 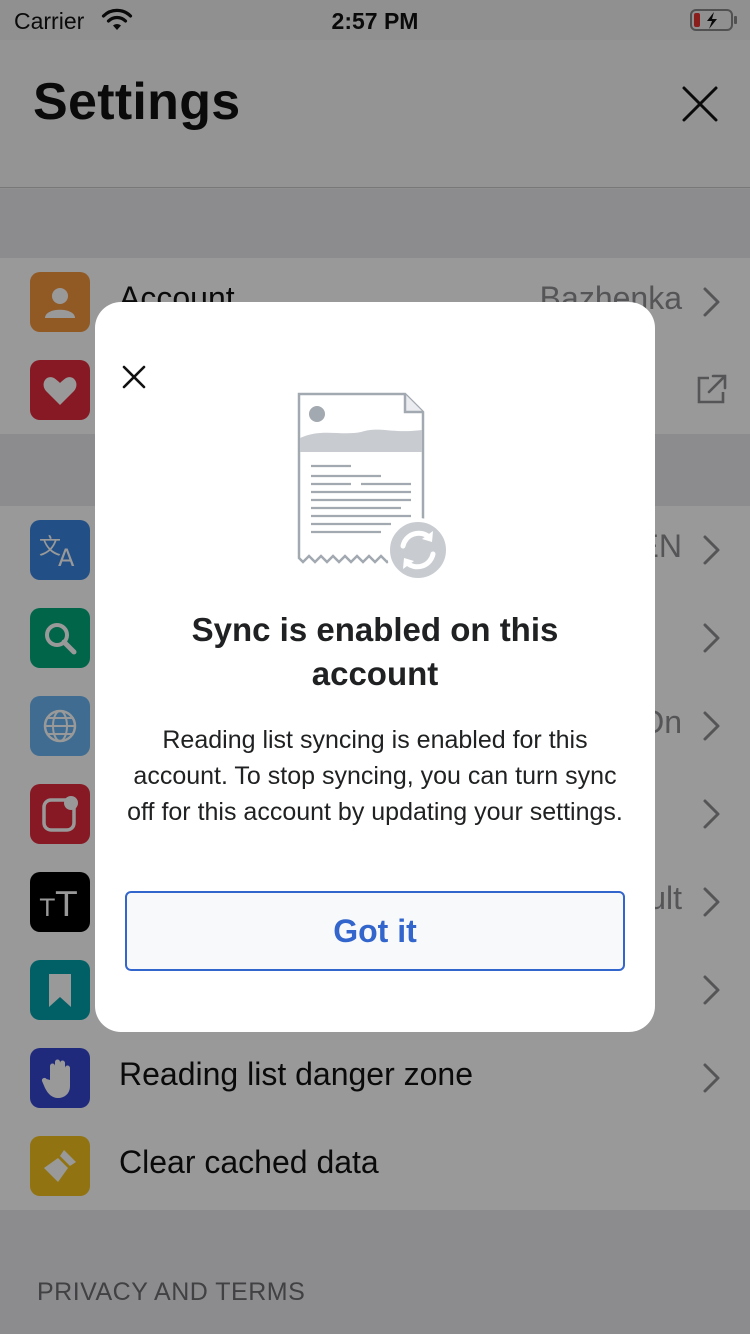 I want to click on dialog-title: Sync is enabled on this account, so click(x=375, y=651).